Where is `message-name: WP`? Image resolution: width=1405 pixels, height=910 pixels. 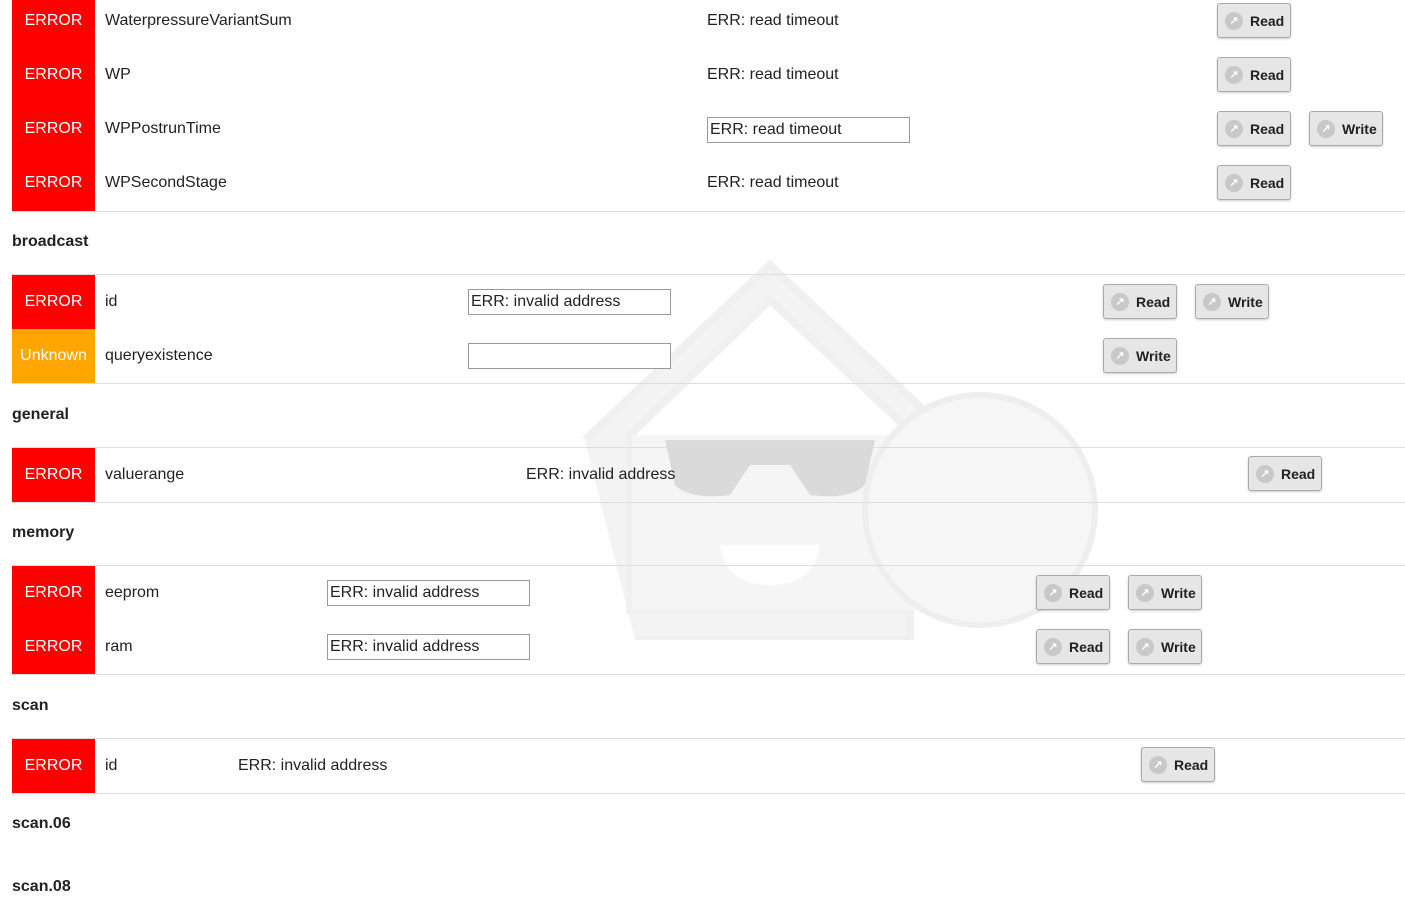 message-name: WP is located at coordinates (118, 74).